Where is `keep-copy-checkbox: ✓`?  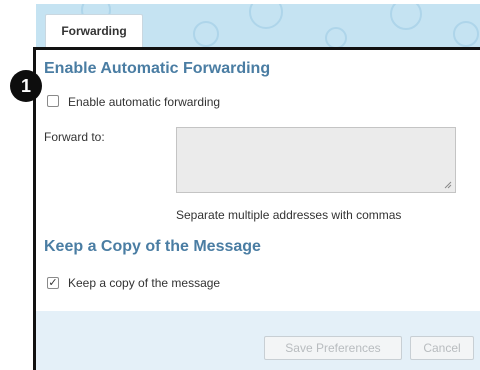
keep-copy-checkbox: ✓ is located at coordinates (53, 283).